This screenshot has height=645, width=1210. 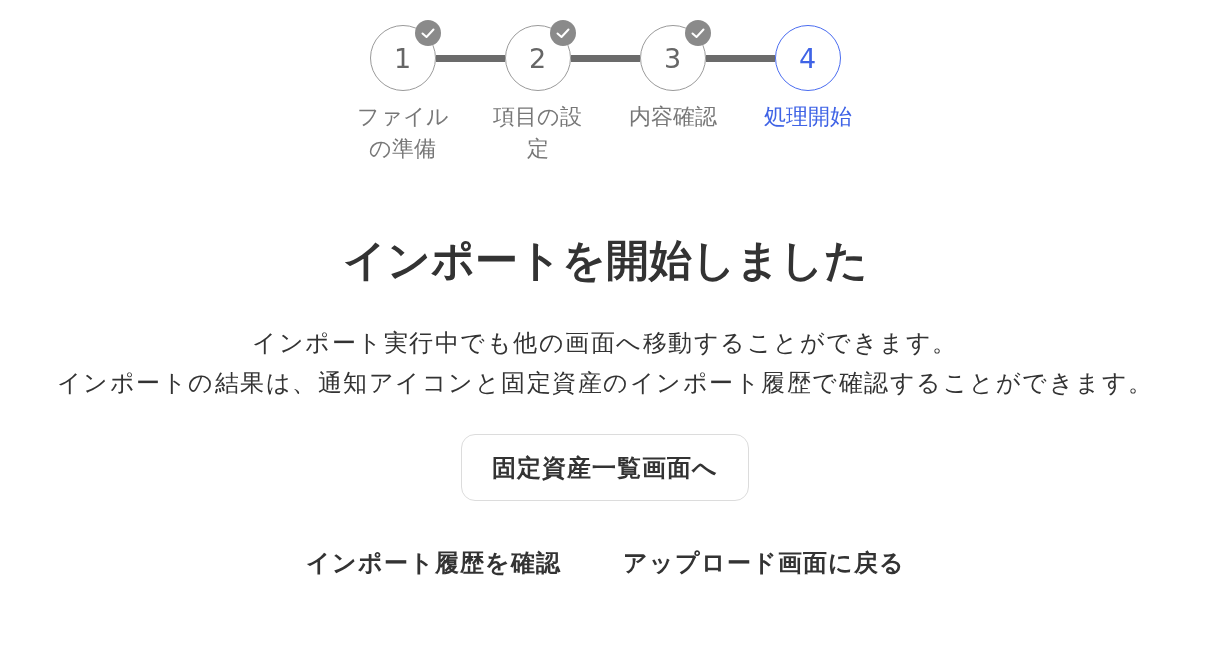 What do you see at coordinates (672, 117) in the screenshot?
I see `step-label: 内容確認` at bounding box center [672, 117].